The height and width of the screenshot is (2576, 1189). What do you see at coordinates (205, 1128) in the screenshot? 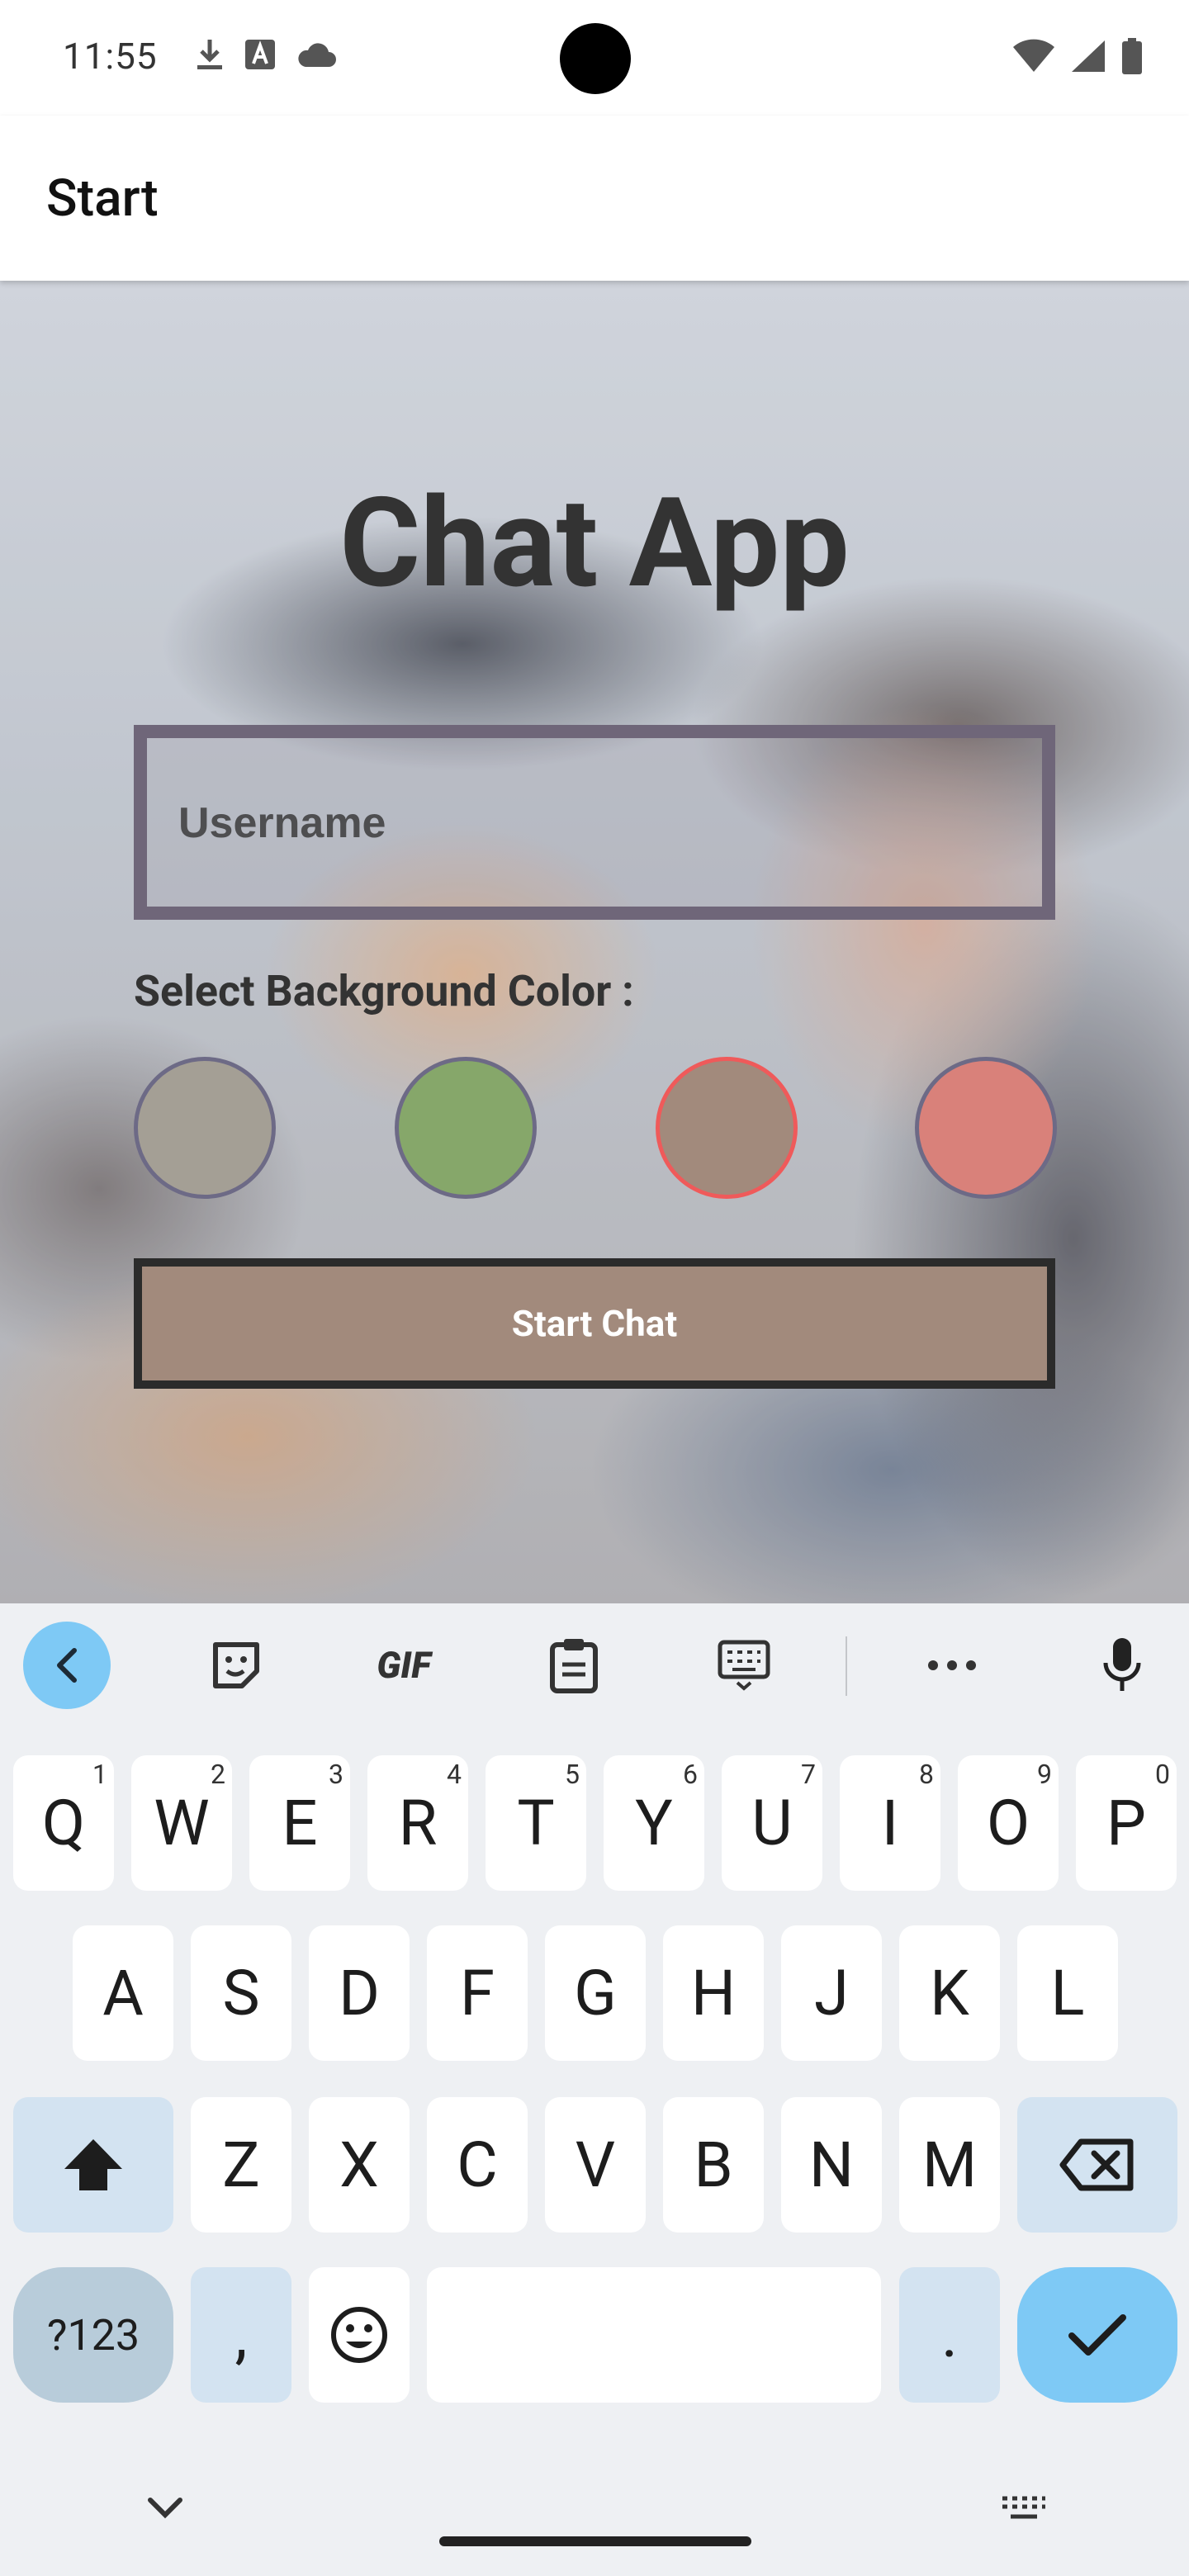
I see `color-swatch-gray` at bounding box center [205, 1128].